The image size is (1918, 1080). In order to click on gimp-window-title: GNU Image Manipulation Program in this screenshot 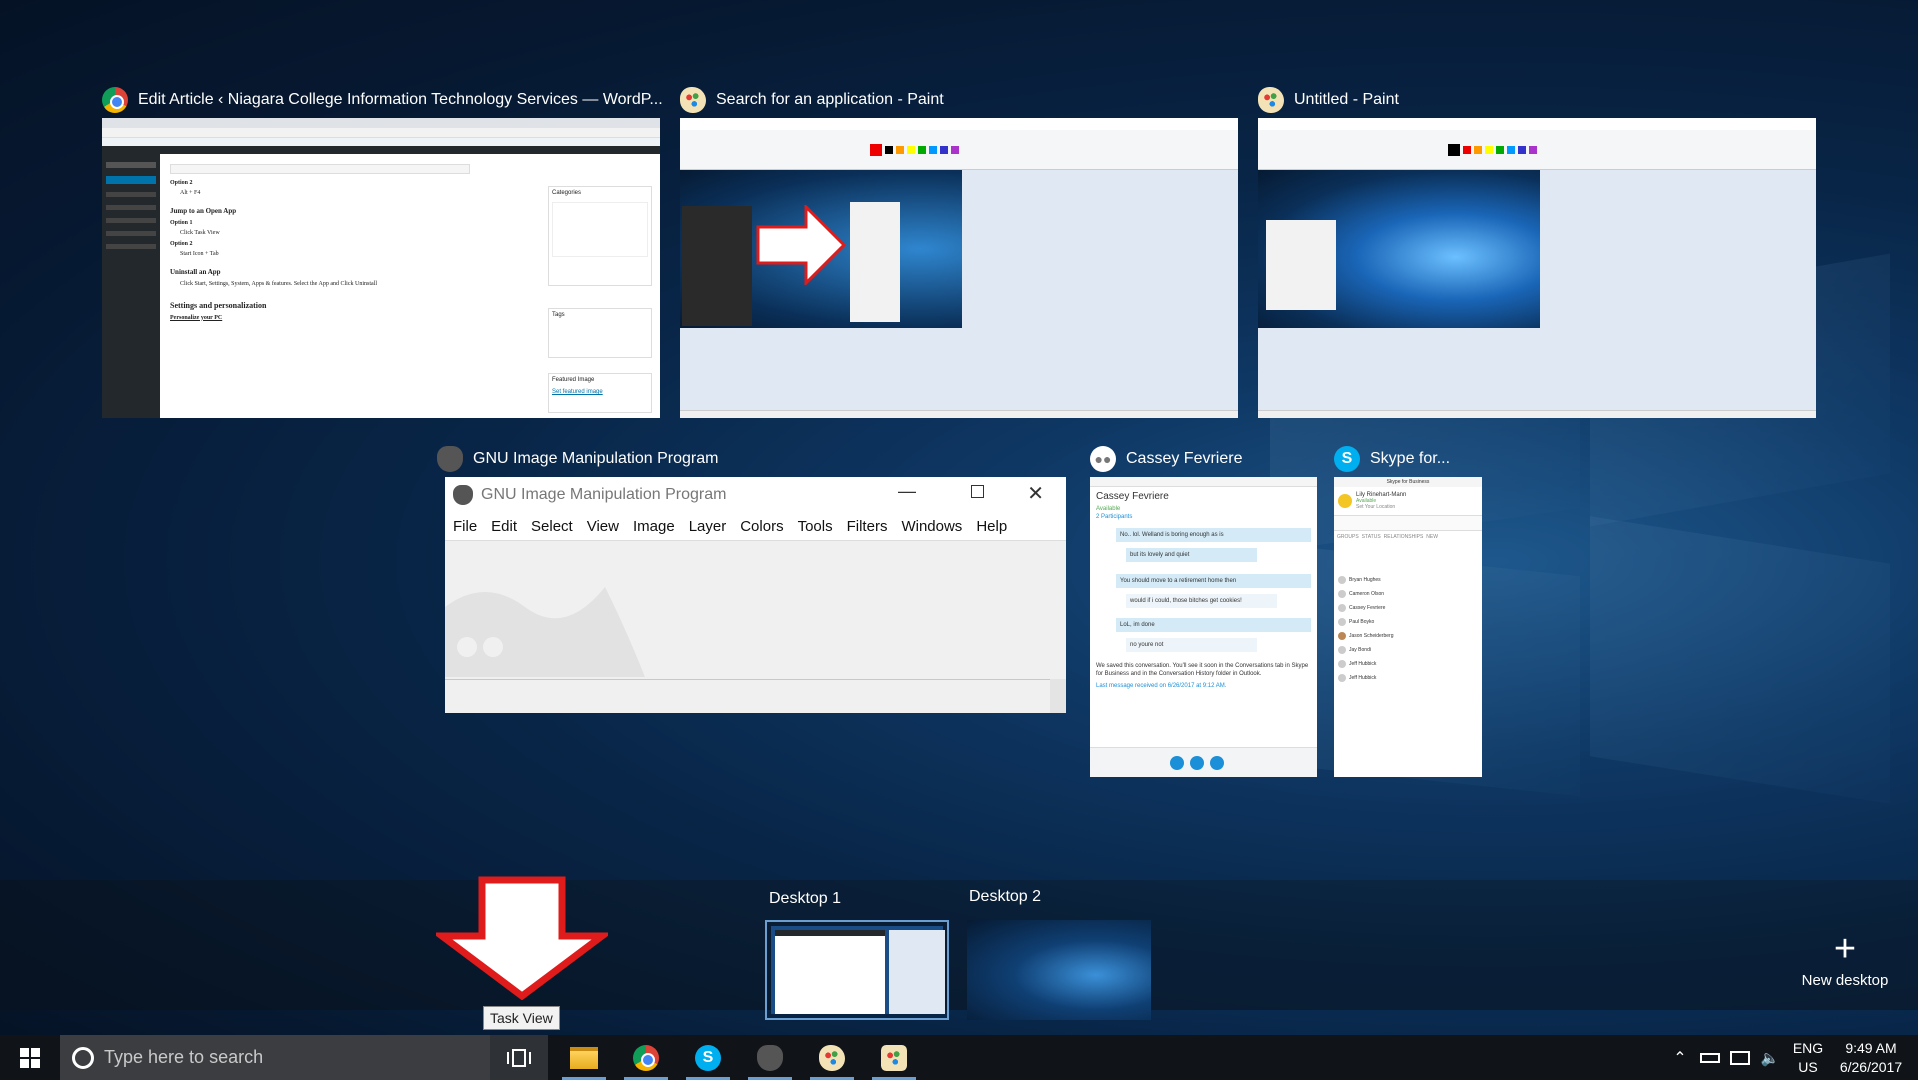, I will do `click(604, 494)`.